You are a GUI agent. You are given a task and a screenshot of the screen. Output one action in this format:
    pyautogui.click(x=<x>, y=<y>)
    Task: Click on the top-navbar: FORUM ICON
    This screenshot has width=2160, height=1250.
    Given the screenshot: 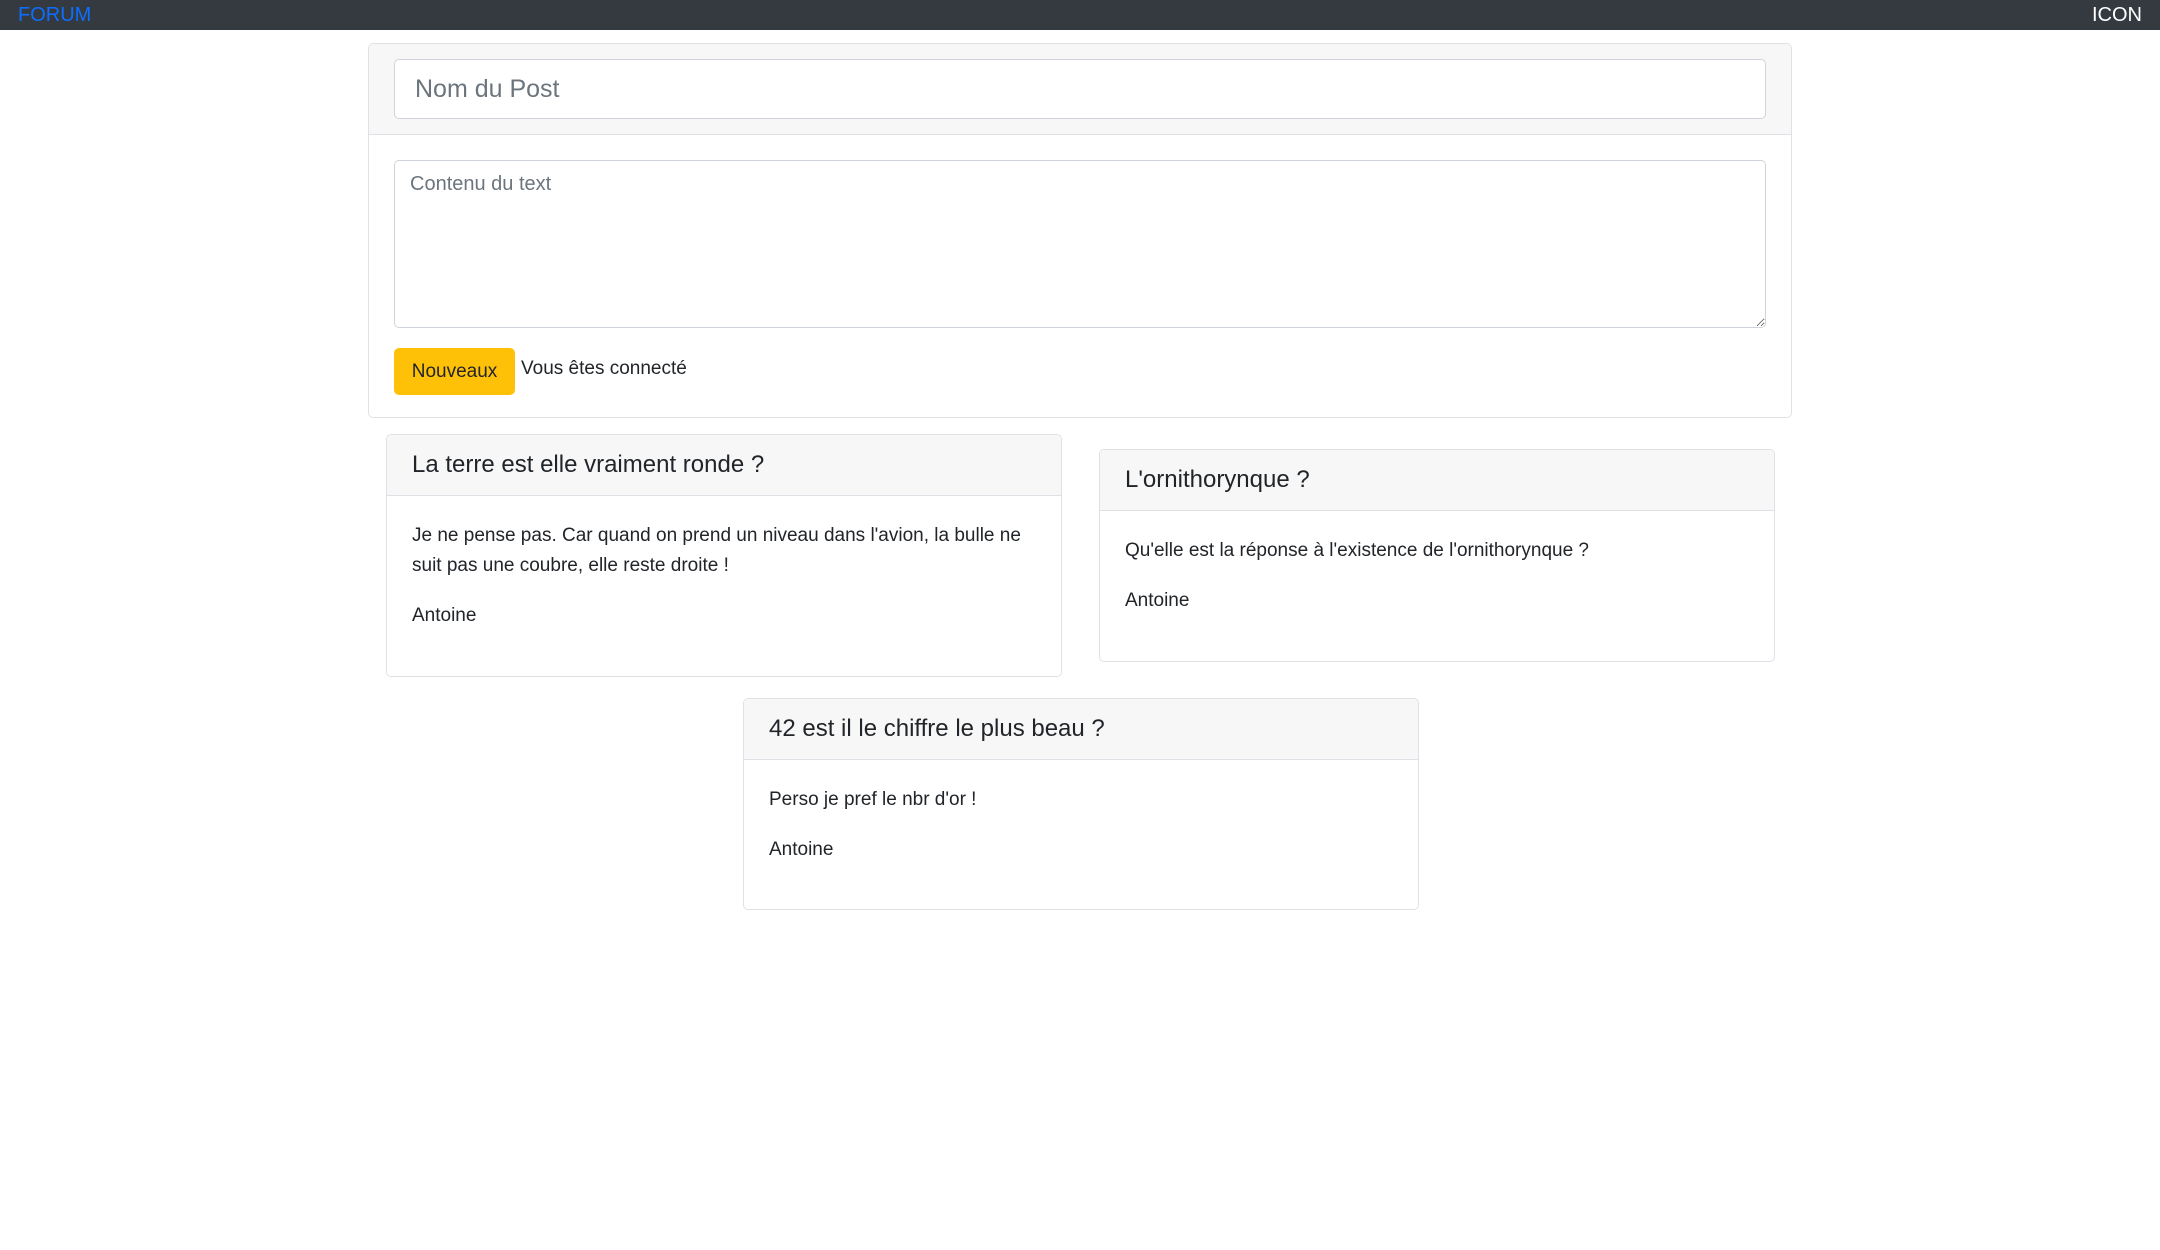 What is the action you would take?
    pyautogui.click(x=1080, y=15)
    